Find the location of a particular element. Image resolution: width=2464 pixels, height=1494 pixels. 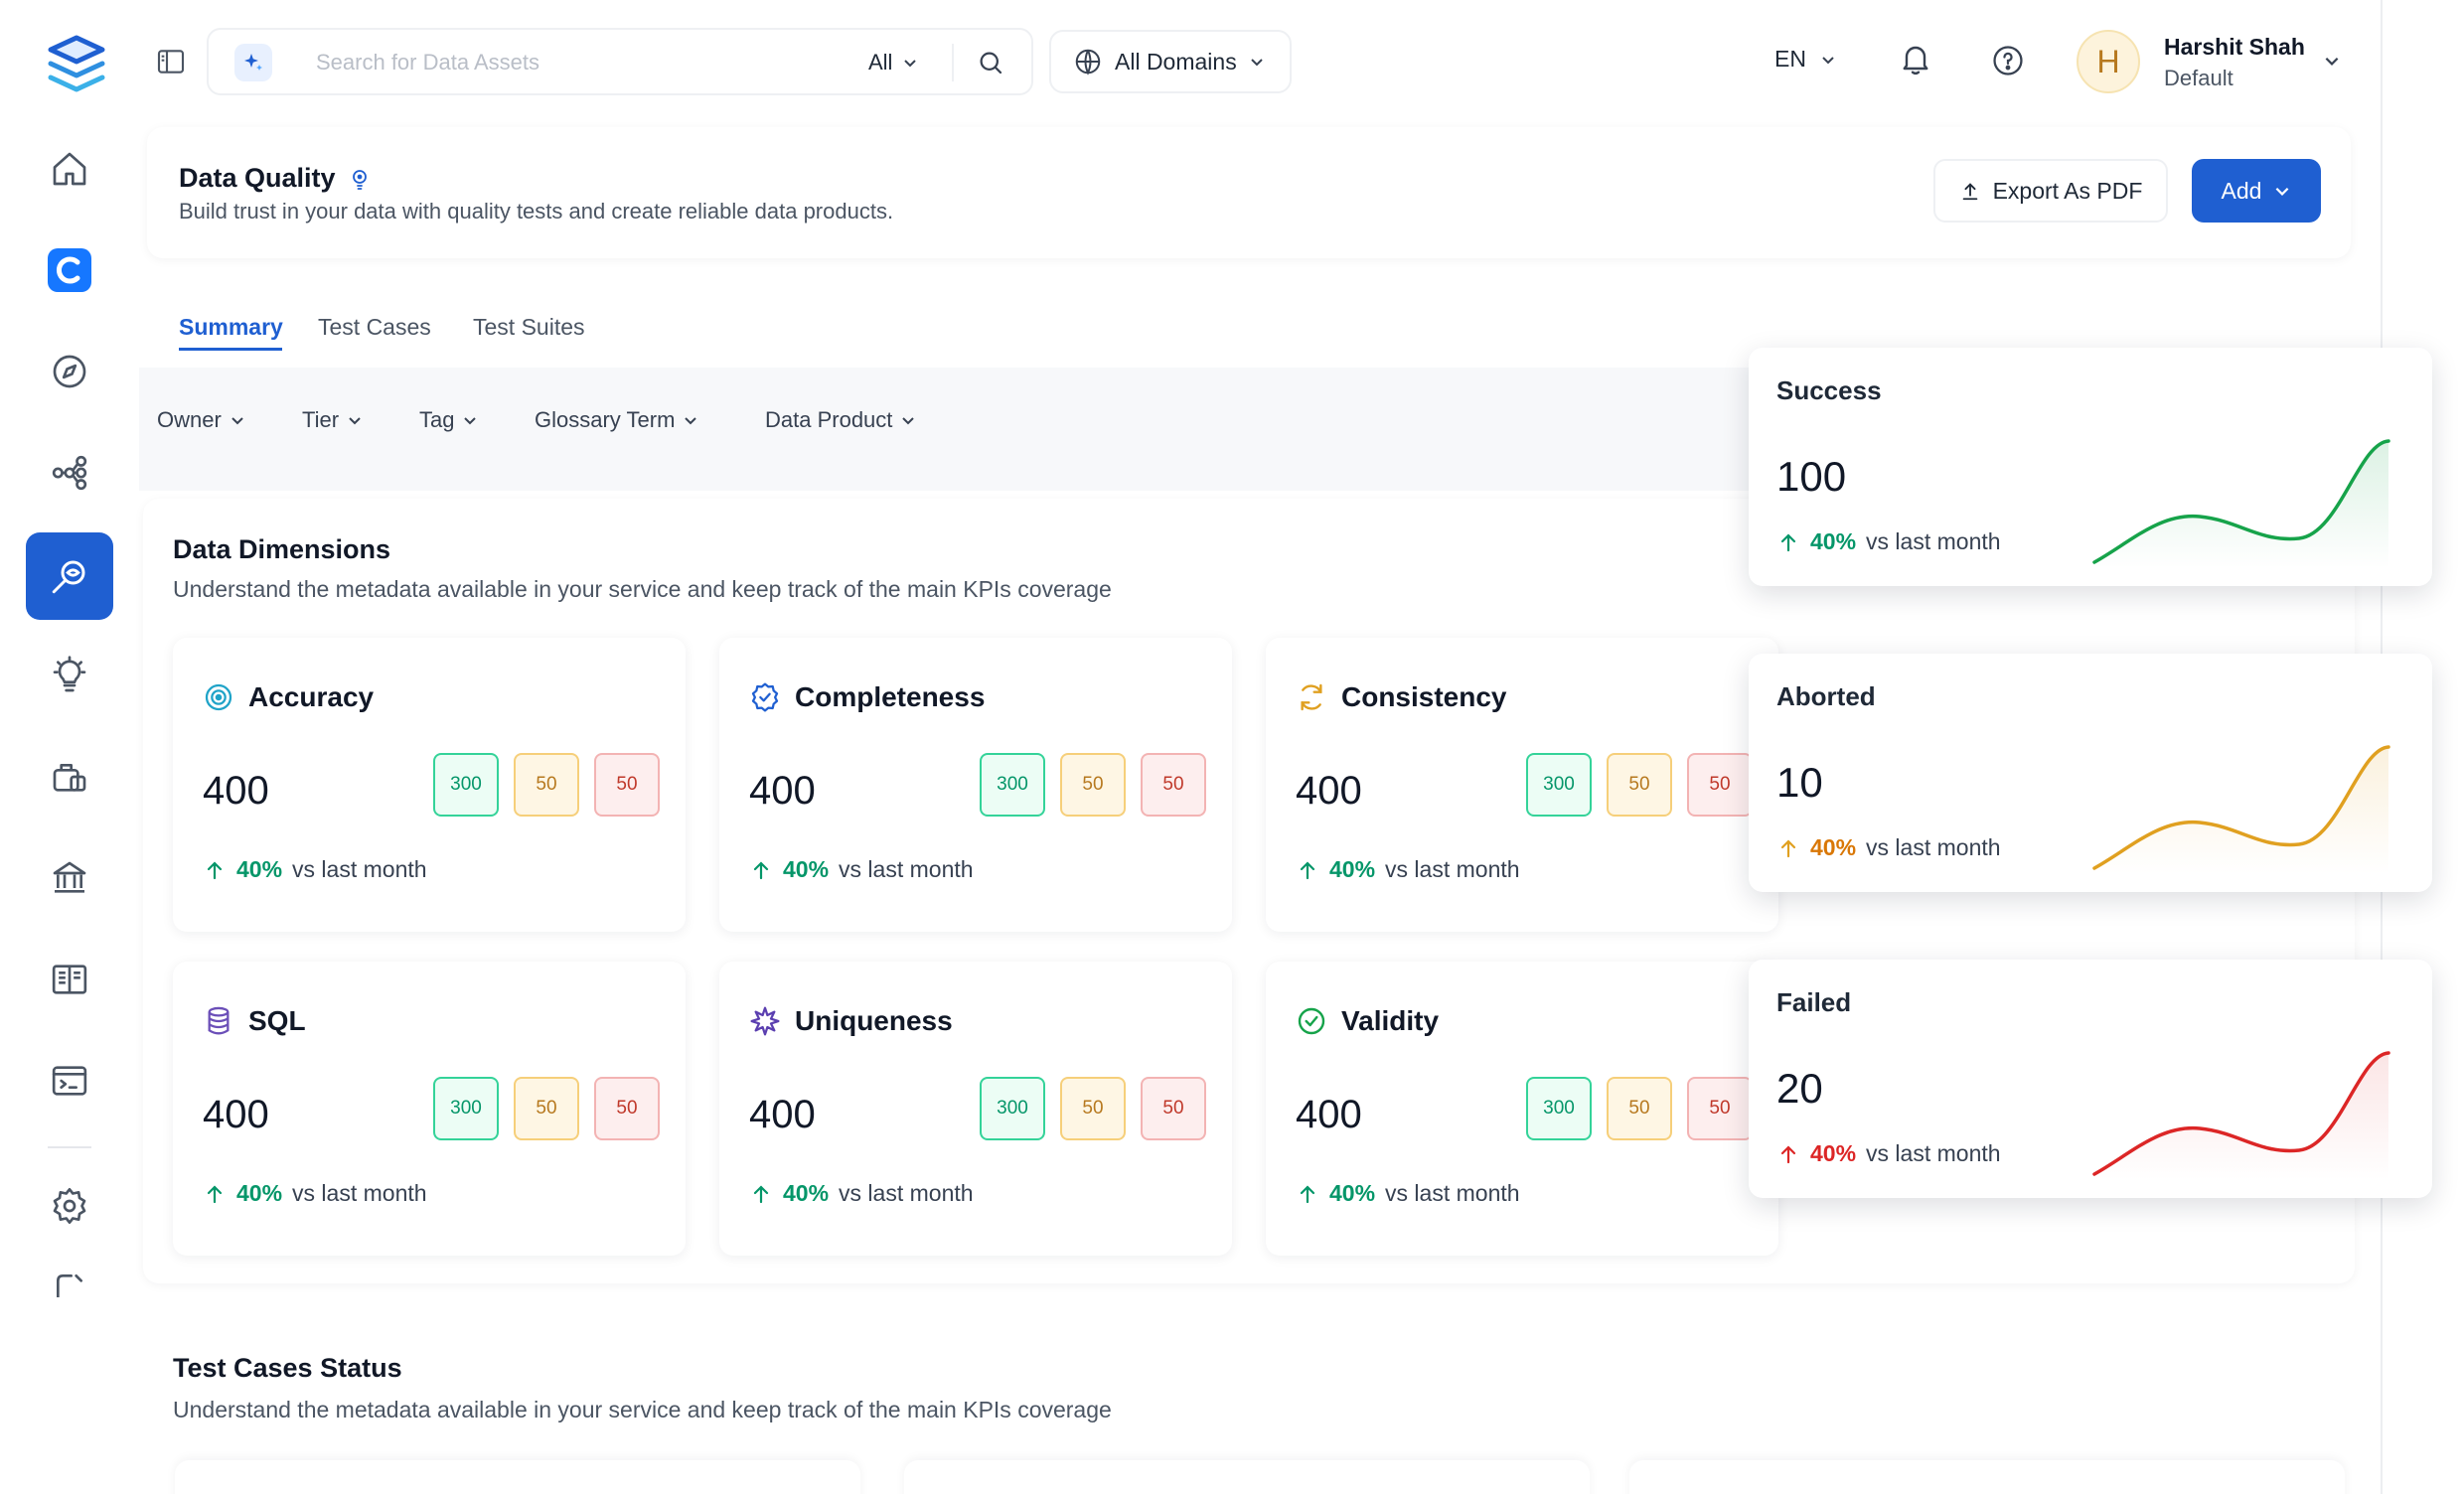

active-tab-indicator is located at coordinates (230, 350).